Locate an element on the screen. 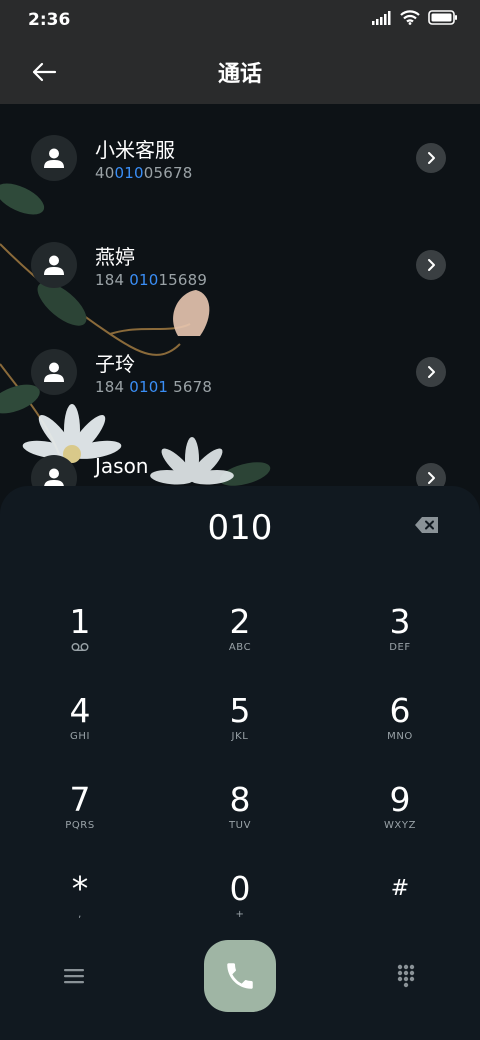  key-0: 0 + is located at coordinates (240, 902).